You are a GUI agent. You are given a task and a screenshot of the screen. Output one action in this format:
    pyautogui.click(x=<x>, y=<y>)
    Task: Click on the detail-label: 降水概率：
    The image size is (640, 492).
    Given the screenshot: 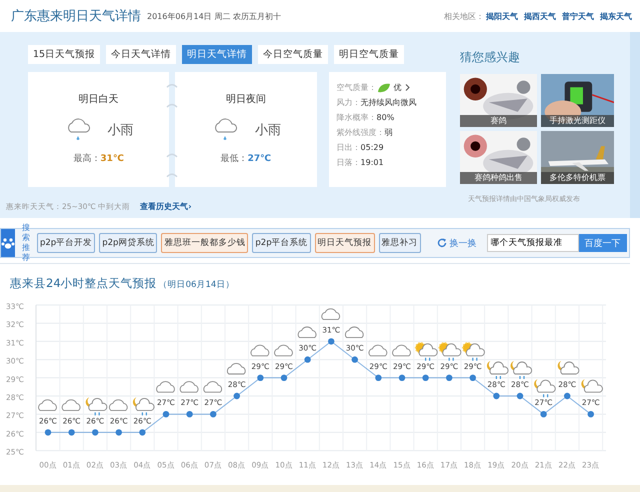 What is the action you would take?
    pyautogui.click(x=356, y=117)
    